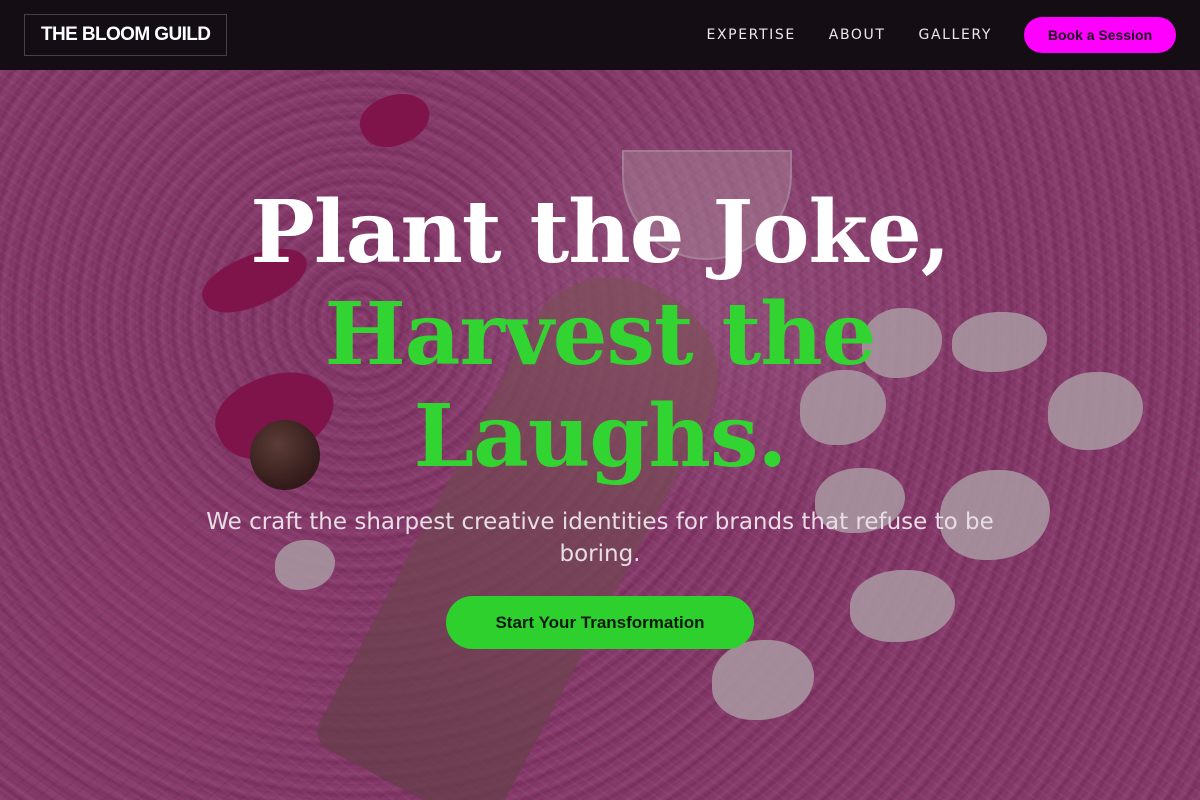 The width and height of the screenshot is (1200, 800). Describe the element at coordinates (600, 232) in the screenshot. I see `headline-line-1: Plant the Joke,` at that location.